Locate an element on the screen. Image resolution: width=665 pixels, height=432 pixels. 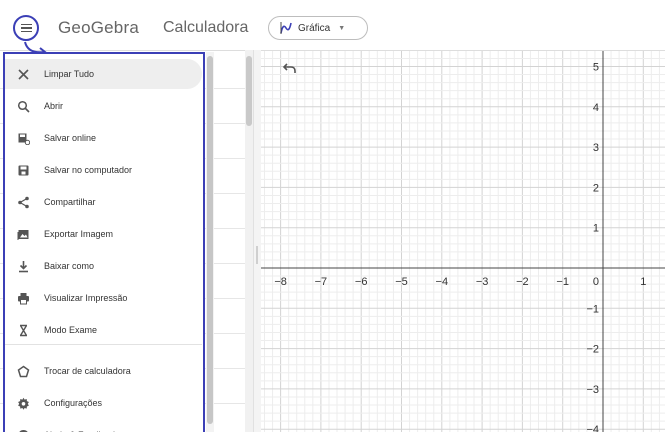
app-subtitle: Calculadora is located at coordinates (206, 27).